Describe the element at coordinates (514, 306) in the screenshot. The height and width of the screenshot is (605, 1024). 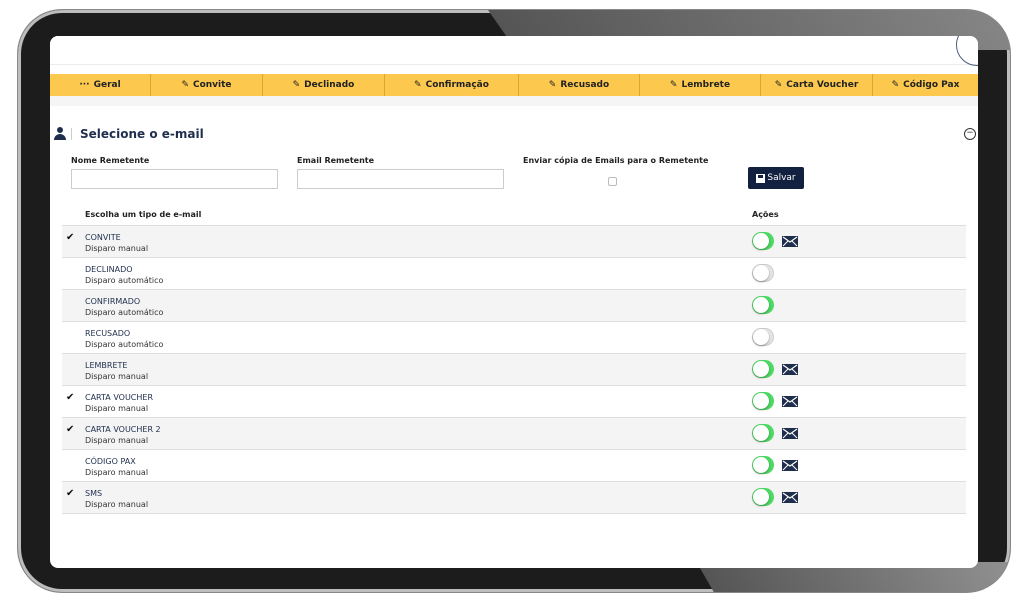
I see `table-row: CONFIRMADO Disparo automático` at that location.